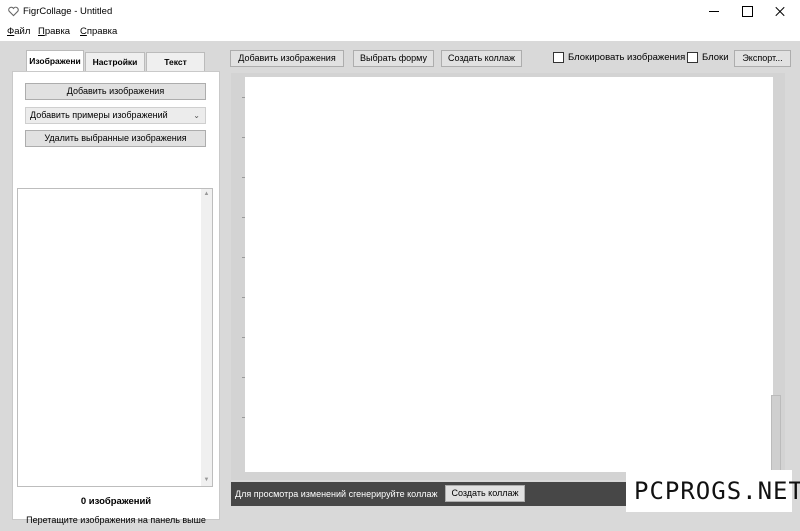 The width and height of the screenshot is (800, 531). What do you see at coordinates (115, 62) in the screenshot?
I see `tab-settings: Настройки` at bounding box center [115, 62].